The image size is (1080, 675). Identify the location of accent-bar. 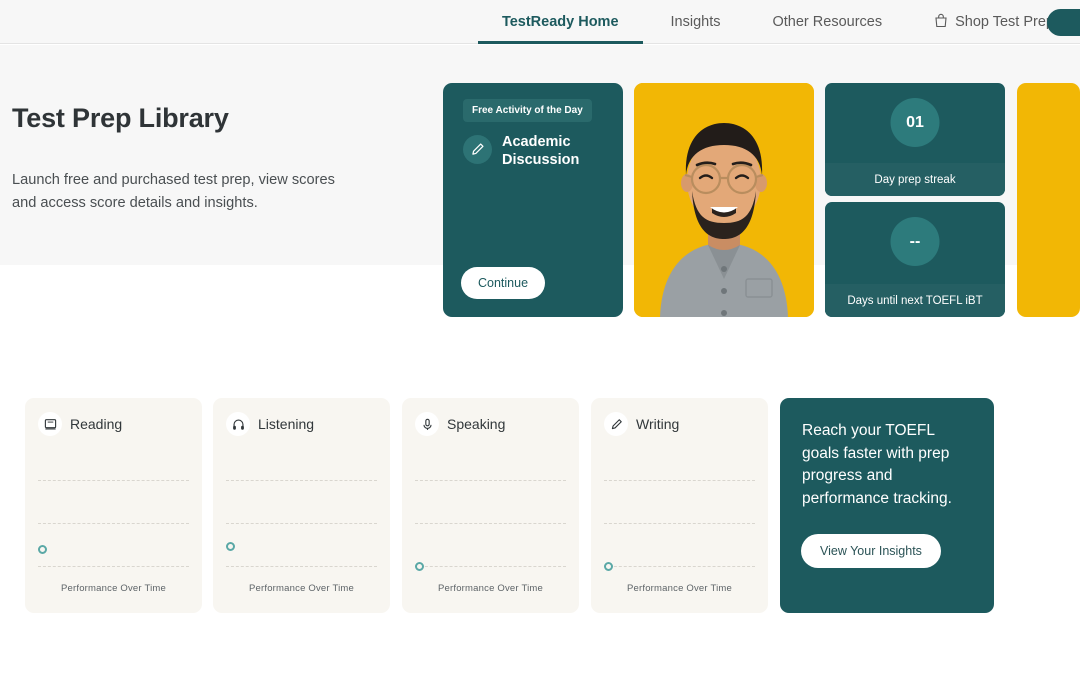
(1048, 200).